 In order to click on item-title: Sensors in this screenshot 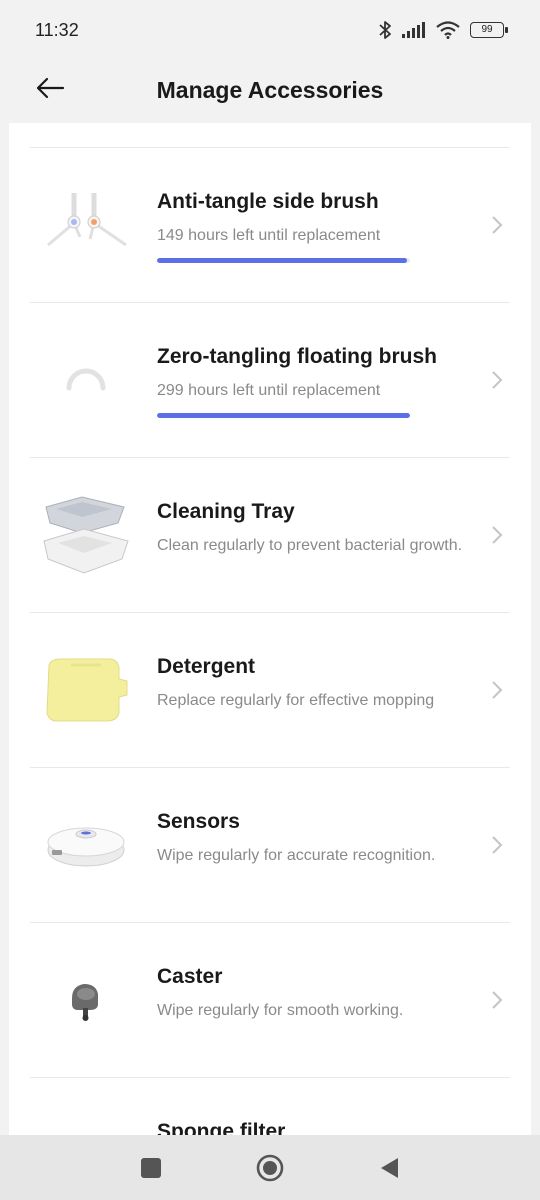, I will do `click(198, 821)`.